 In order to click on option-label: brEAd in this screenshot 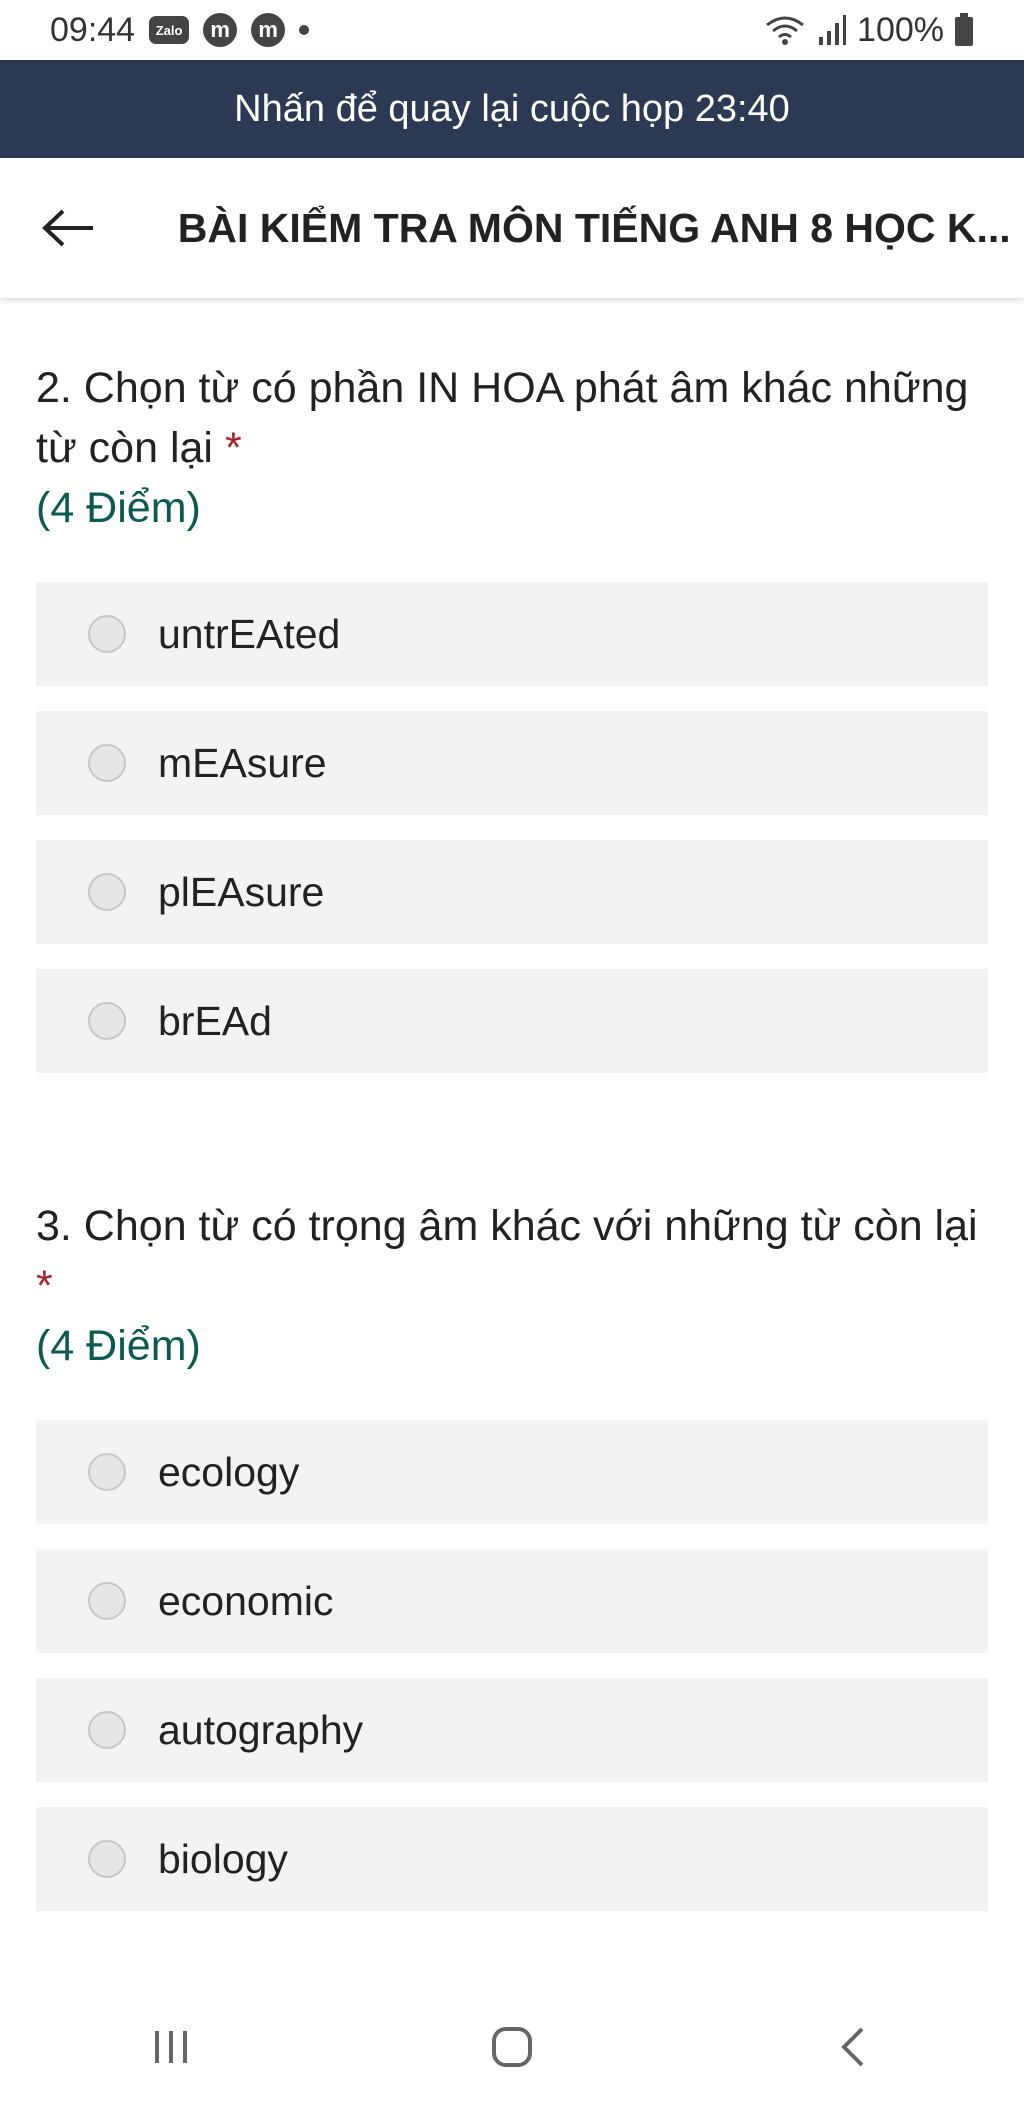, I will do `click(215, 1020)`.